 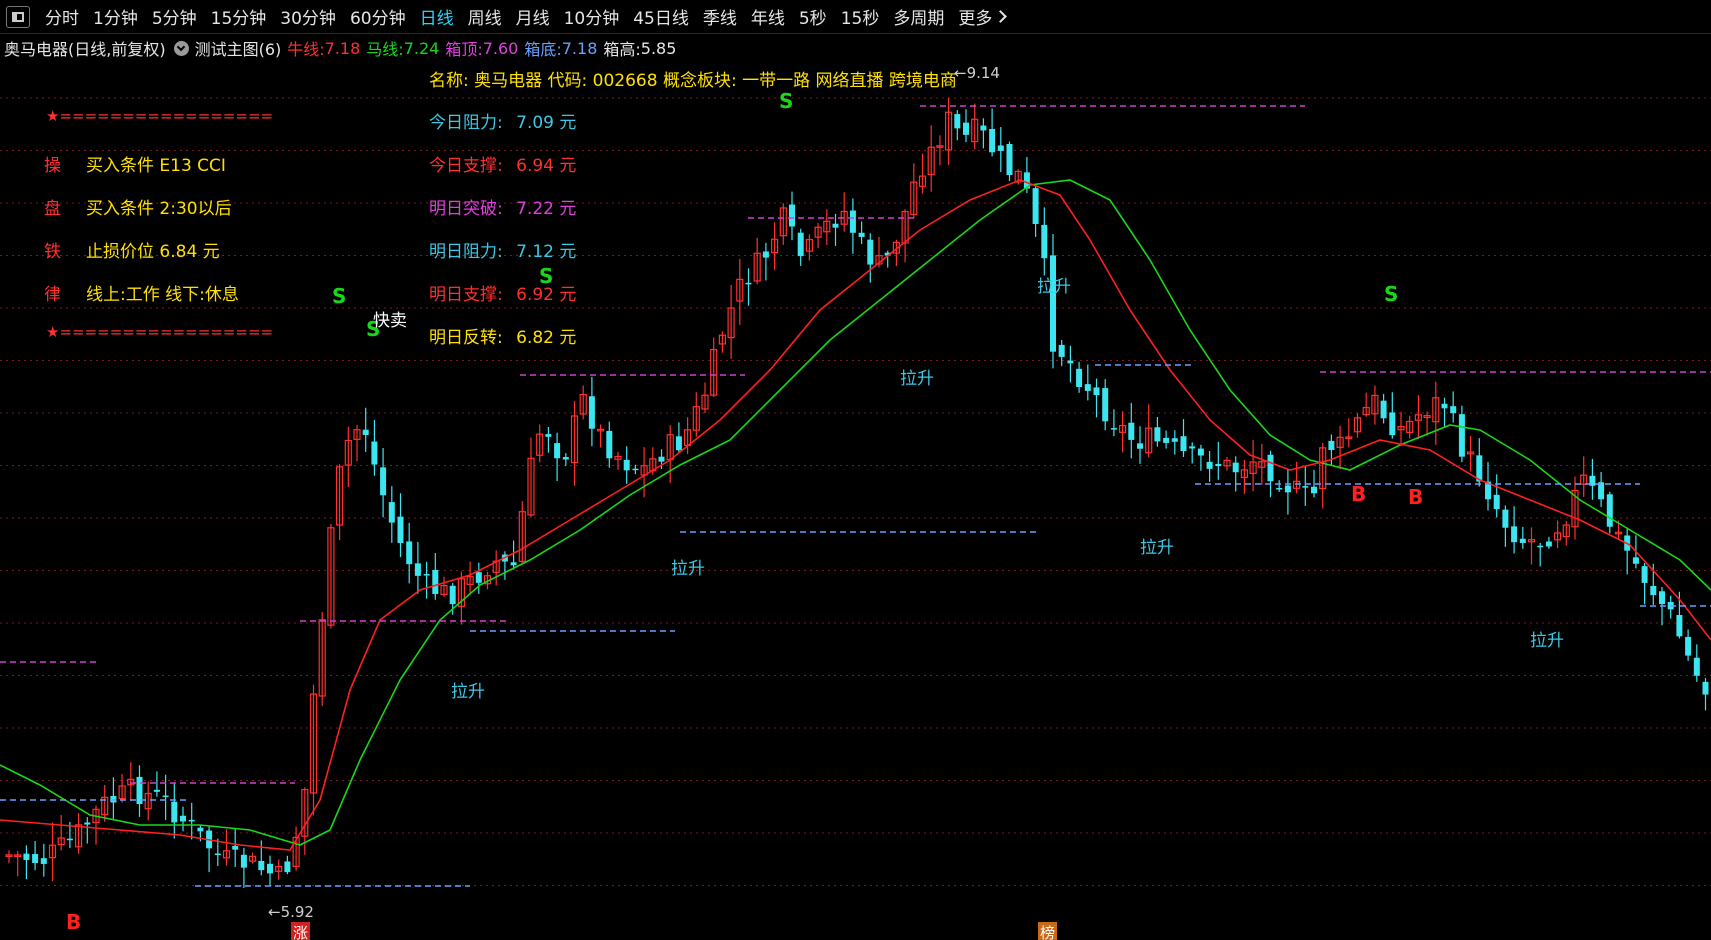 I want to click on level-label: 明日阻力:, so click(x=466, y=252).